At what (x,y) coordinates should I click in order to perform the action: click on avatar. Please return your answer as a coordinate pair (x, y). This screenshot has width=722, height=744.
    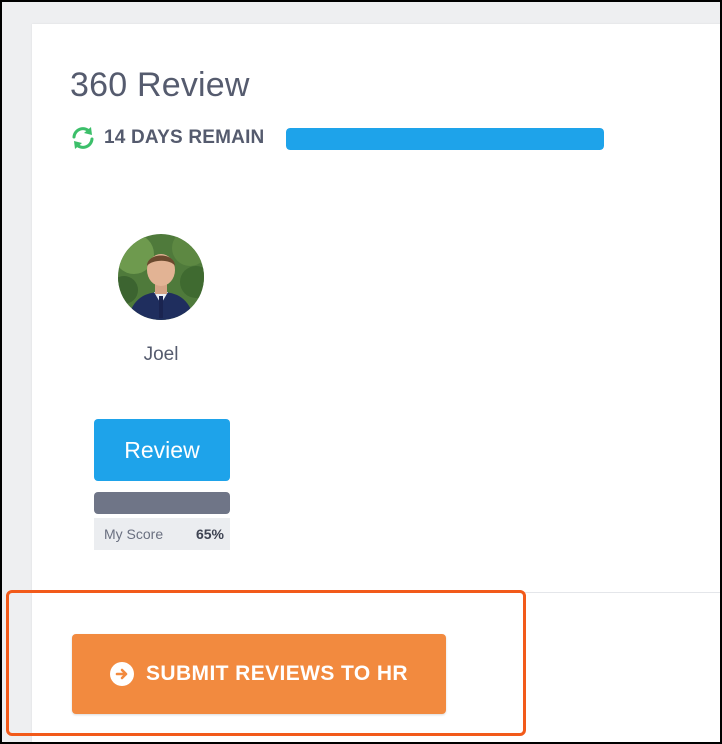
    Looking at the image, I should click on (161, 277).